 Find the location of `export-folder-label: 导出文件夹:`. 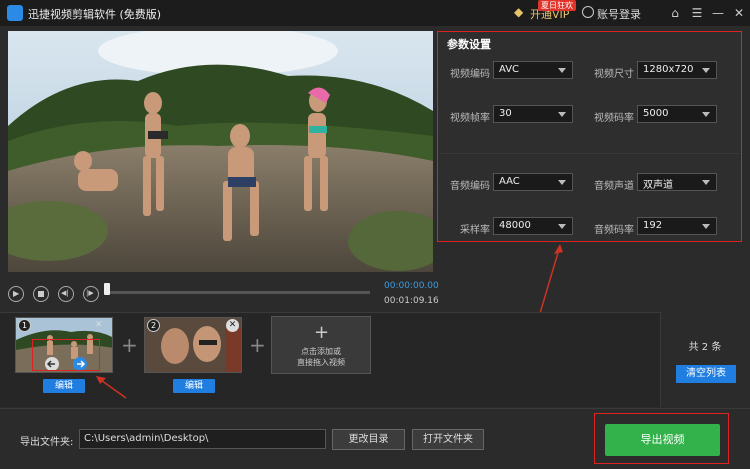

export-folder-label: 导出文件夹: is located at coordinates (47, 442).